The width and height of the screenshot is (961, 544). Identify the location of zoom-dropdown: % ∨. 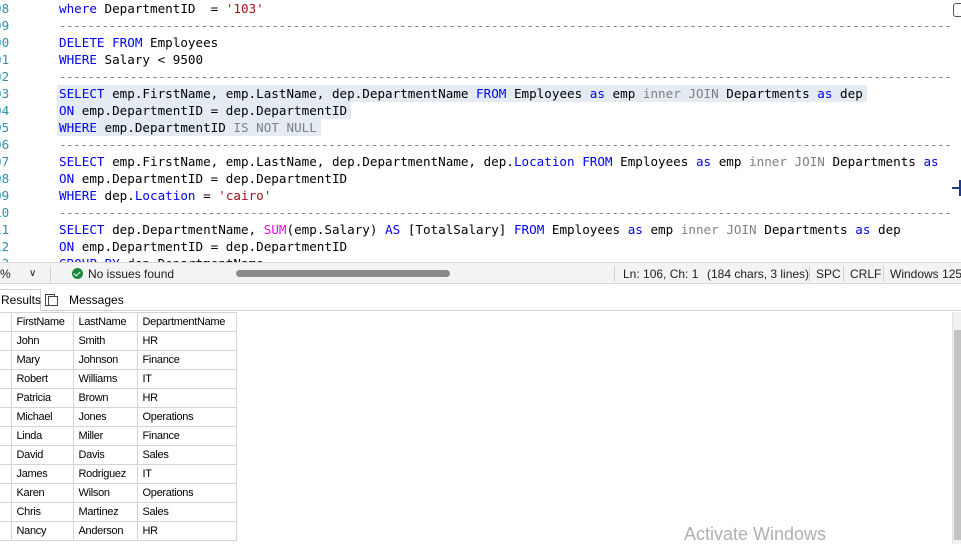
(22, 274).